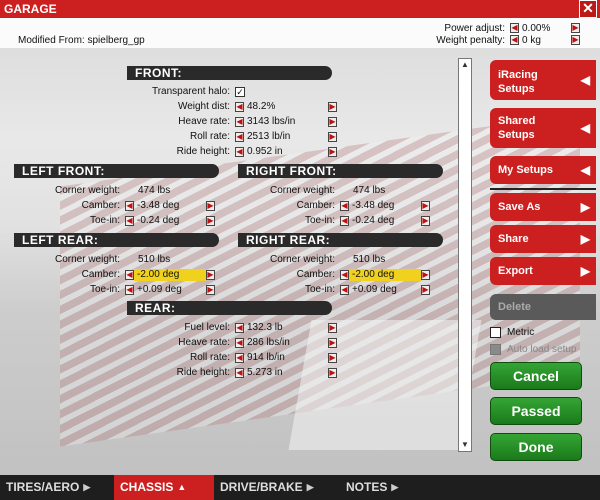 This screenshot has height=500, width=600. What do you see at coordinates (261, 106) in the screenshot?
I see `weight-dist-value: 48.2%` at bounding box center [261, 106].